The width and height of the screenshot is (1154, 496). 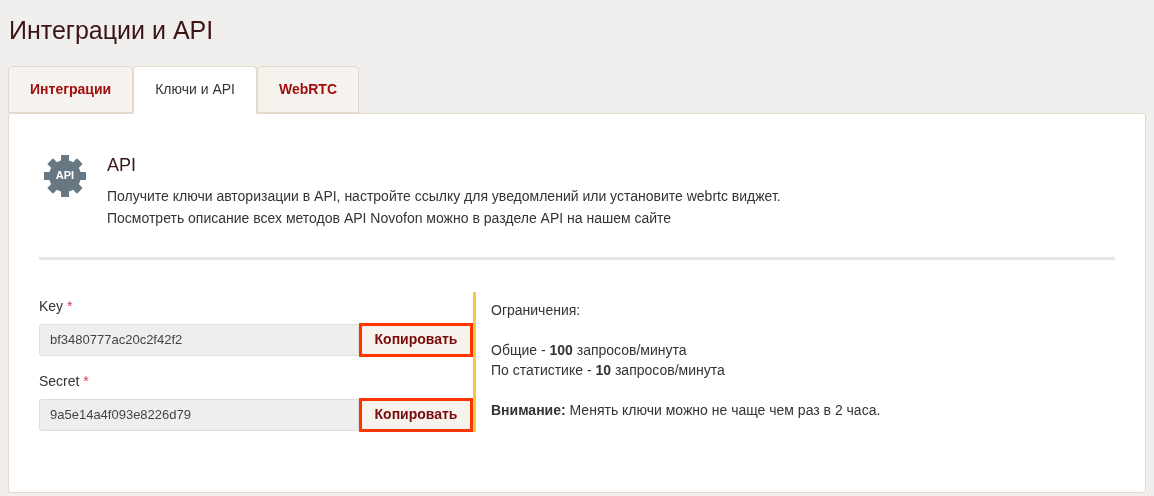 I want to click on limits-heading: Ограничения:, so click(x=536, y=310).